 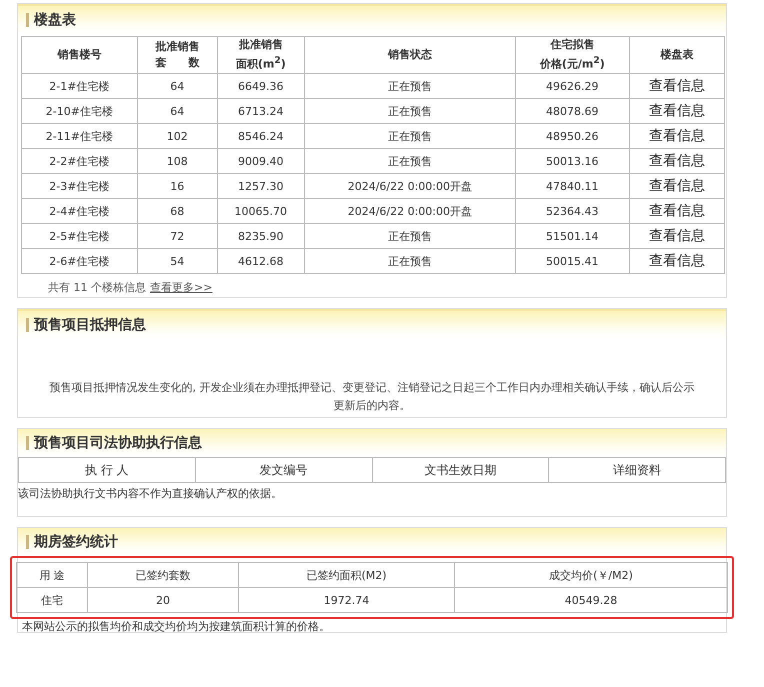 What do you see at coordinates (572, 86) in the screenshot?
I see `table-cell: 49626.29` at bounding box center [572, 86].